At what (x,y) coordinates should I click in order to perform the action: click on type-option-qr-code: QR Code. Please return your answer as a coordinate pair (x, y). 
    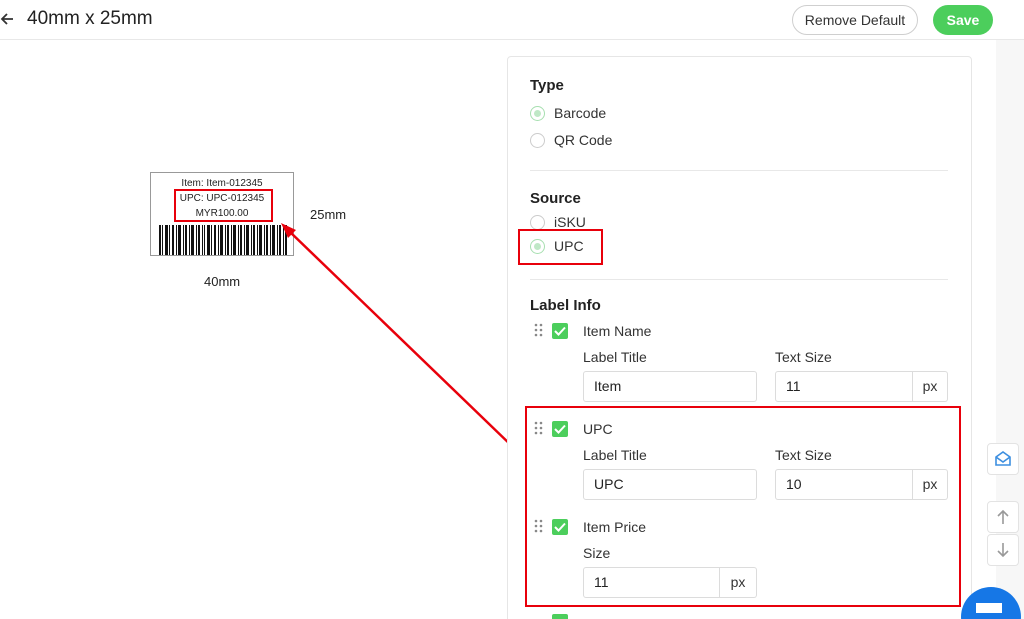
    Looking at the image, I should click on (571, 140).